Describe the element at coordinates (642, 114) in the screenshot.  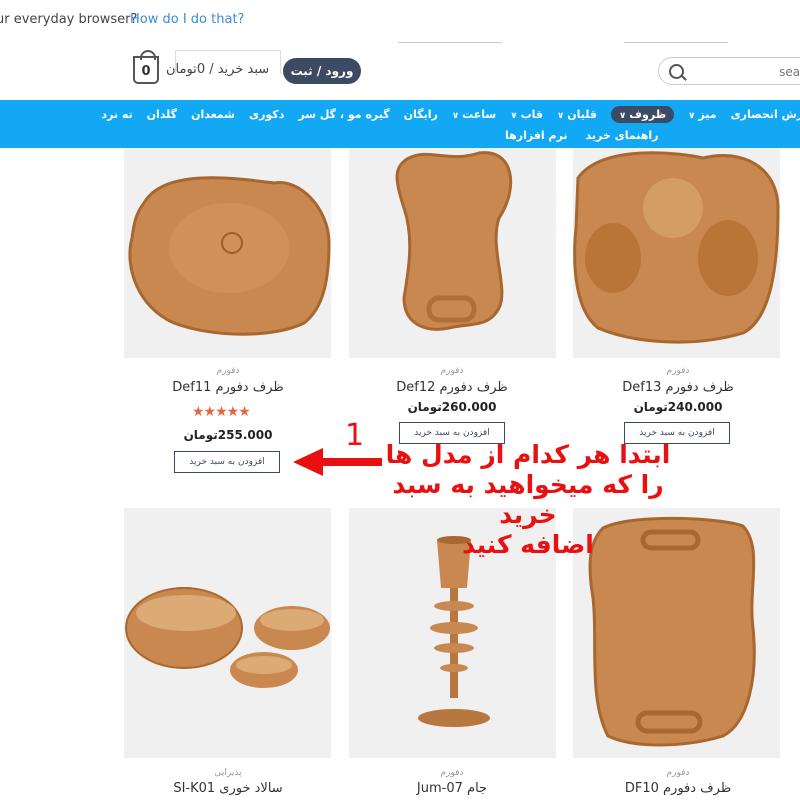
I see `nav-item-active: ظروف∨` at that location.